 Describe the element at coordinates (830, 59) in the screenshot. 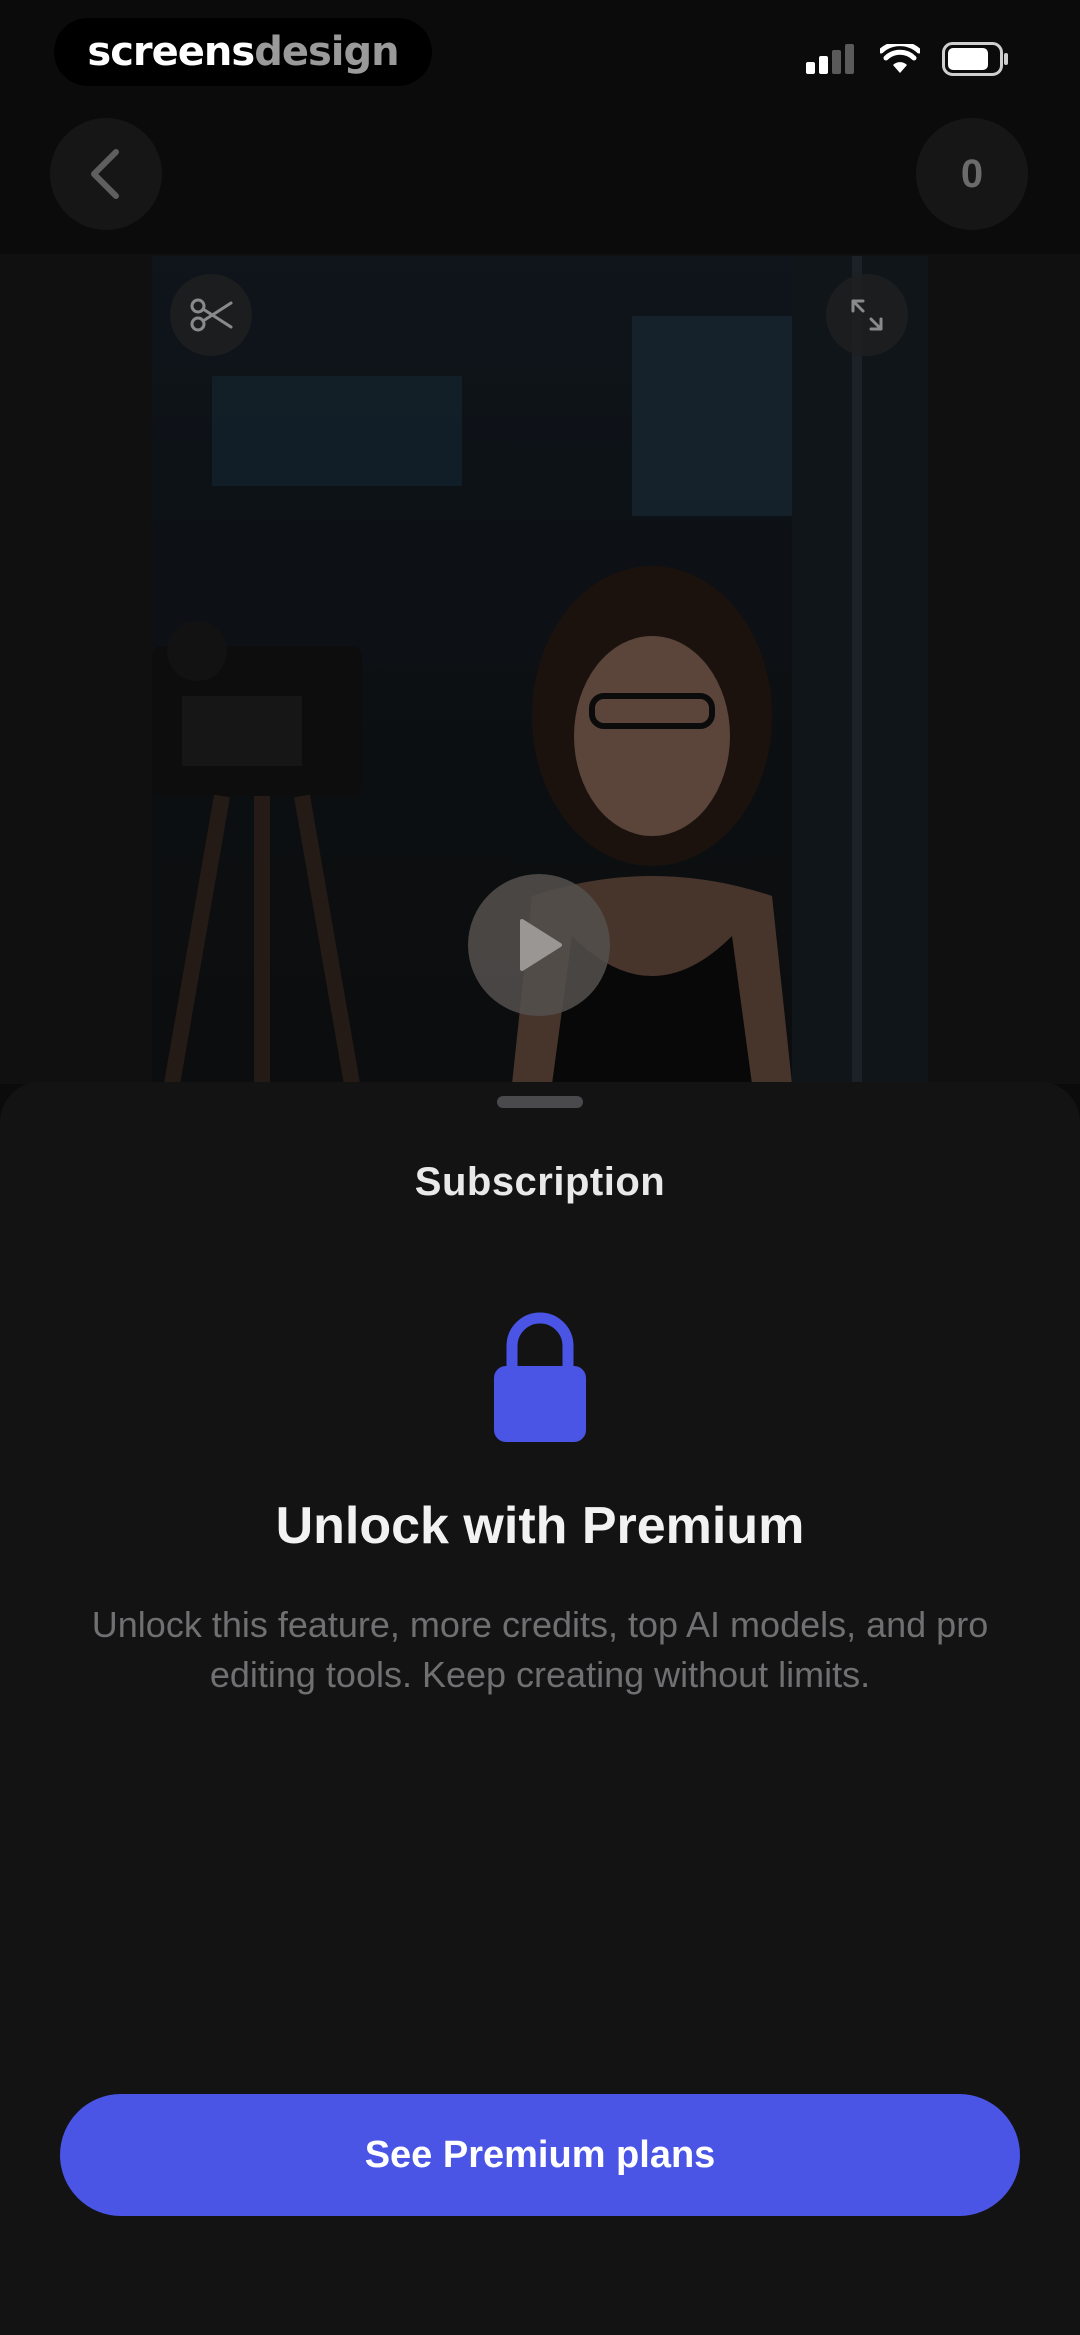

I see `cellular-signal-icon` at that location.